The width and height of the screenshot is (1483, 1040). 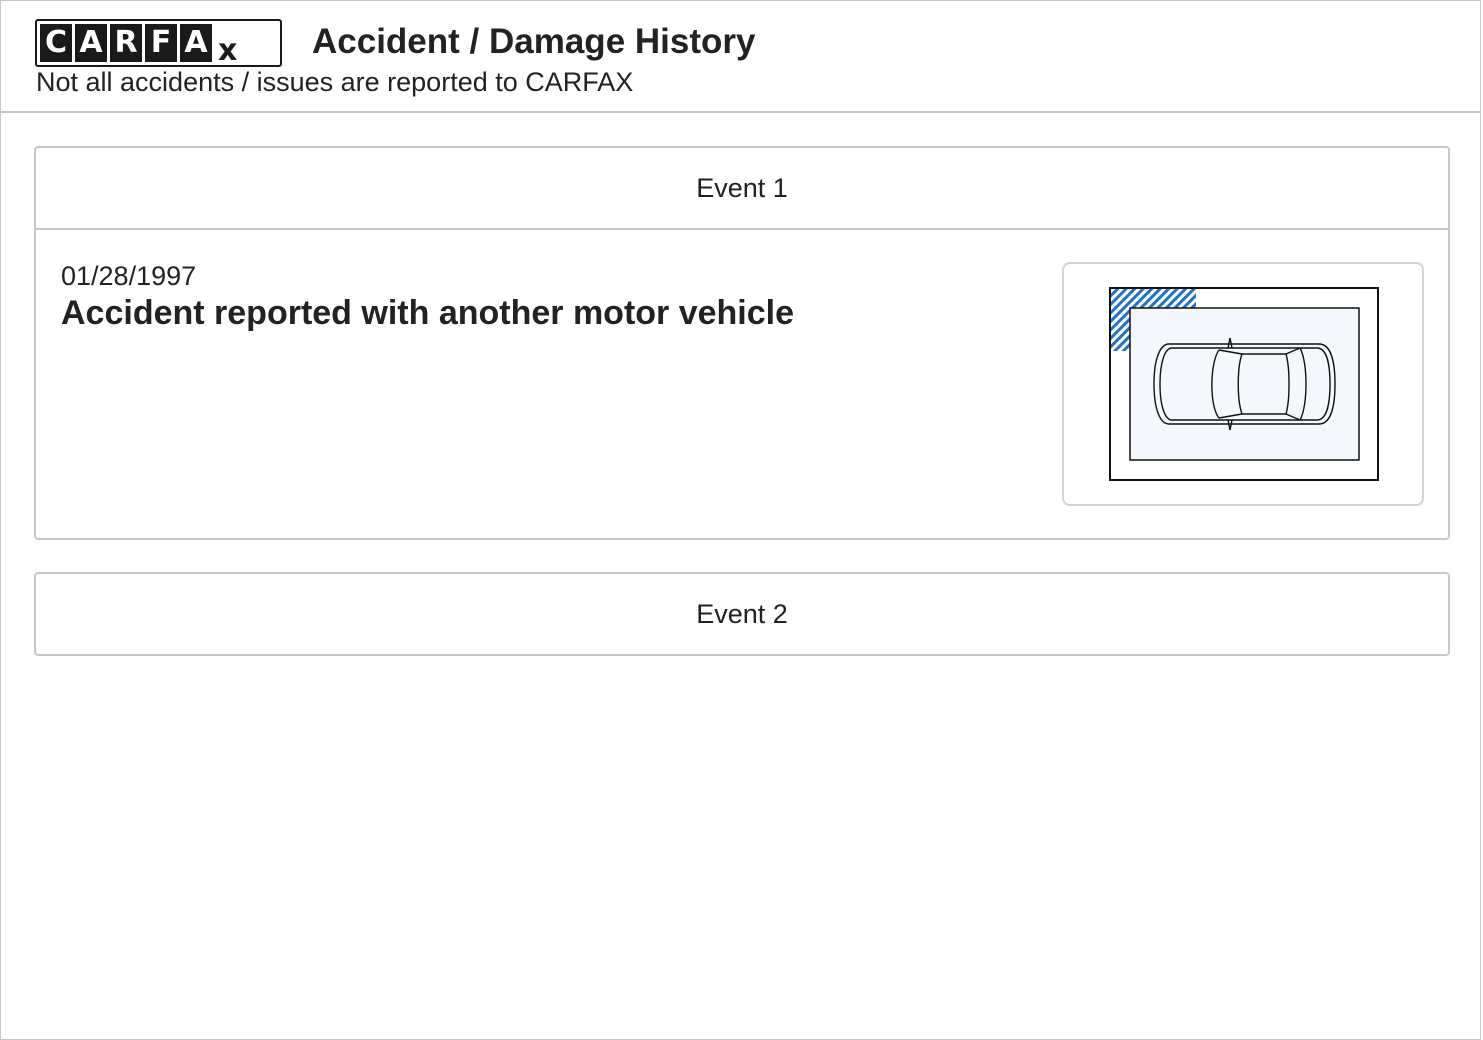 I want to click on logo-tail-letter: x, so click(x=228, y=50).